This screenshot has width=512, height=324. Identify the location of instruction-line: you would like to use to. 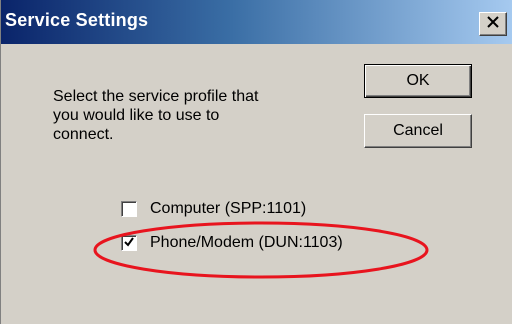
(136, 115).